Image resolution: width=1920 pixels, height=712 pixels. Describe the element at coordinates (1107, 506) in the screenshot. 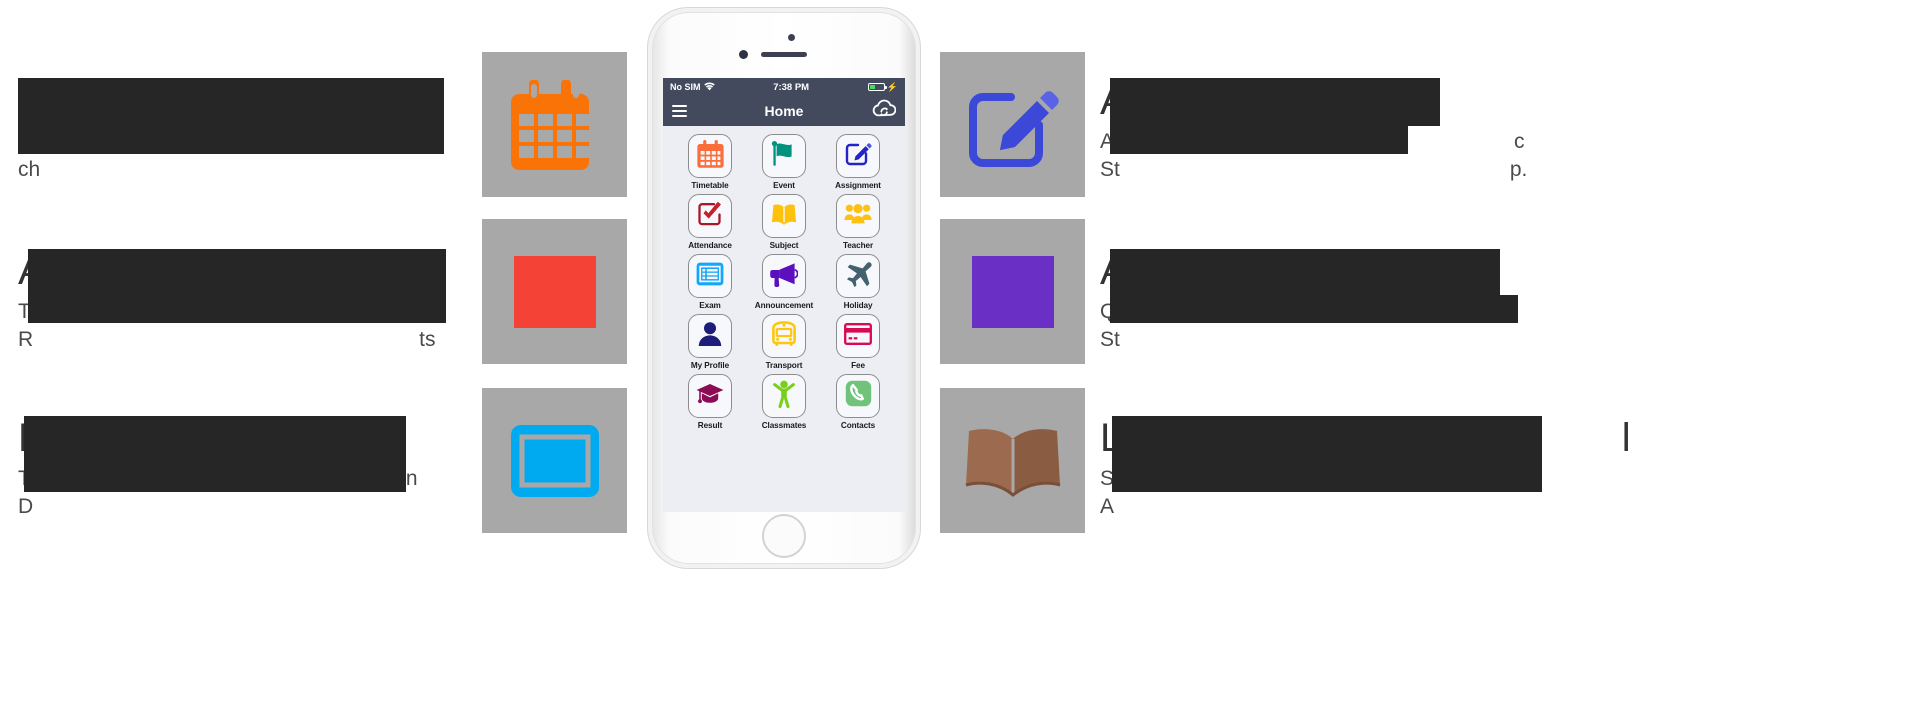

I see `feature-line-2: A` at that location.